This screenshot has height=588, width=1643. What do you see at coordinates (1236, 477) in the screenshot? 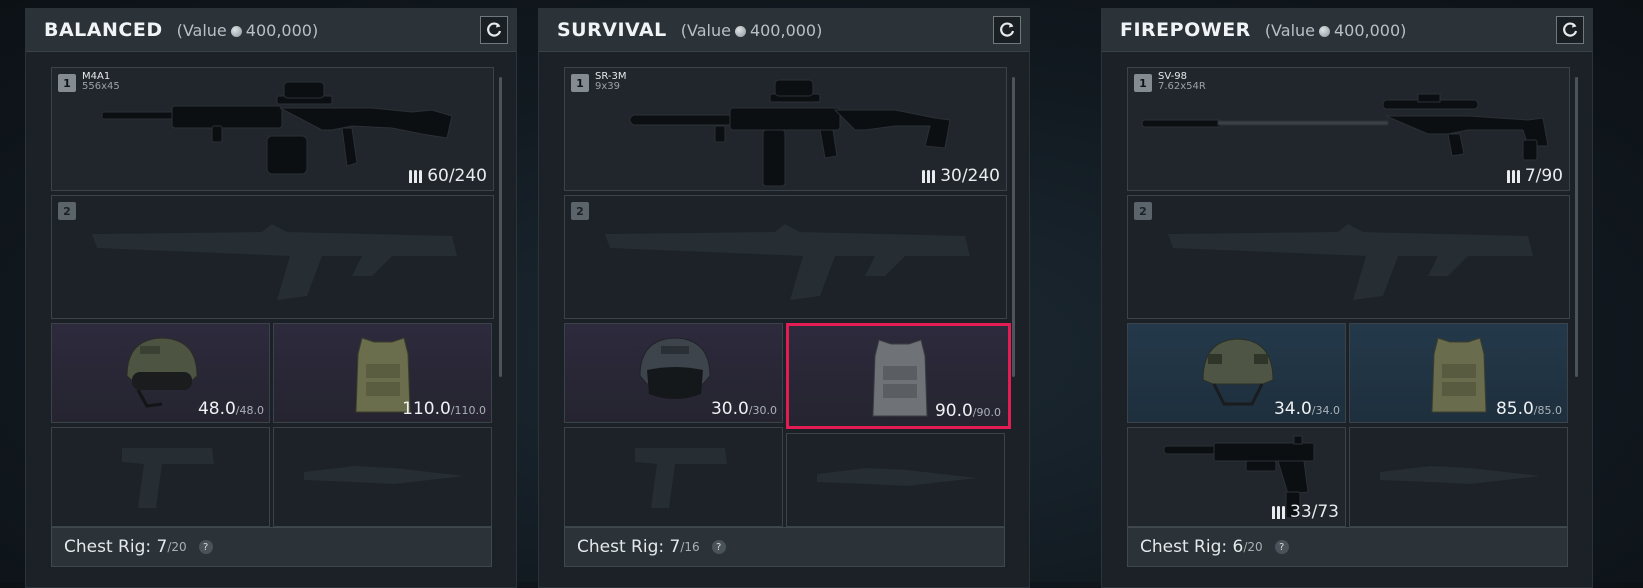
I see `sidearm-slot: 33/73` at bounding box center [1236, 477].